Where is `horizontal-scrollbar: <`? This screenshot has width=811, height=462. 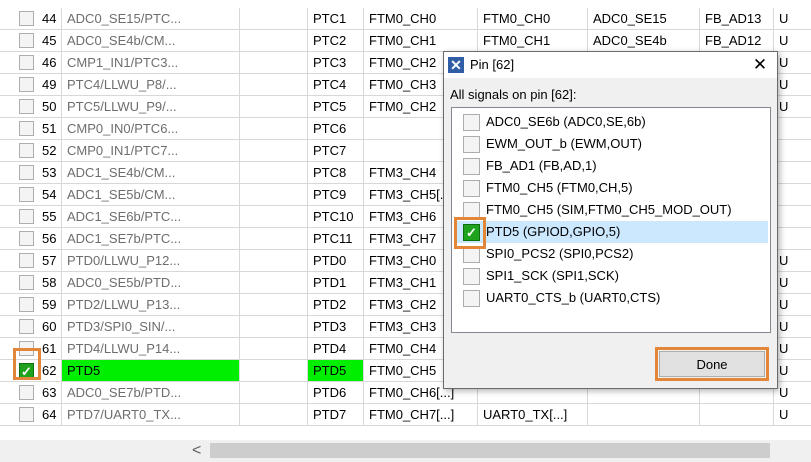 horizontal-scrollbar: < is located at coordinates (497, 451).